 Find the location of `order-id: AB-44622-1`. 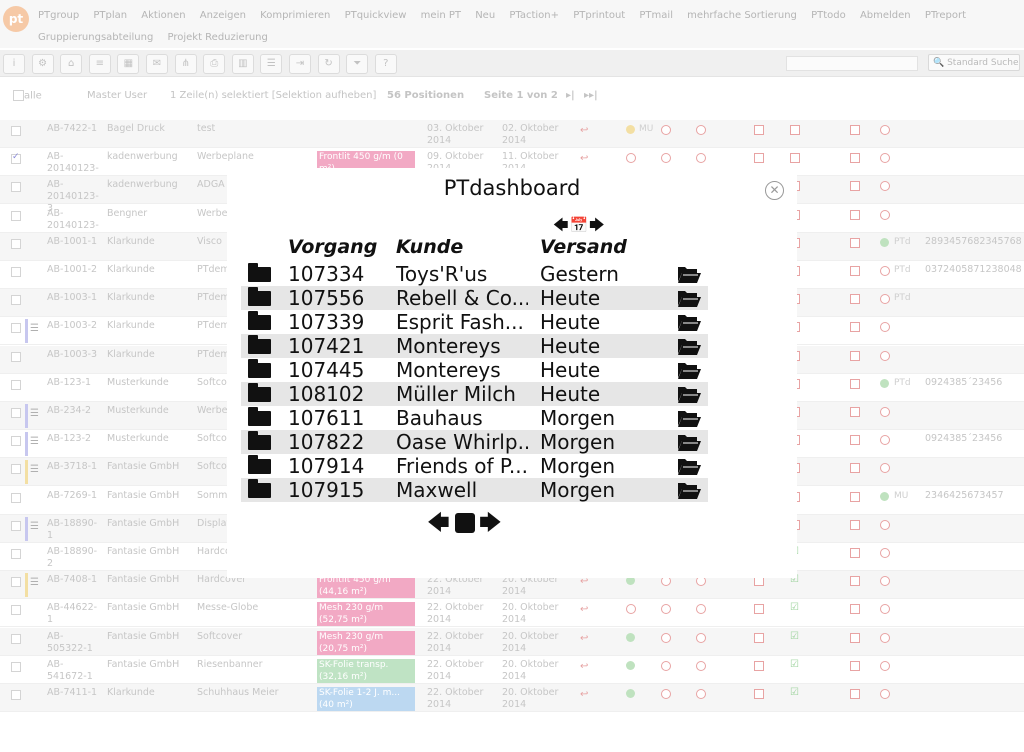

order-id: AB-44622-1 is located at coordinates (74, 614).